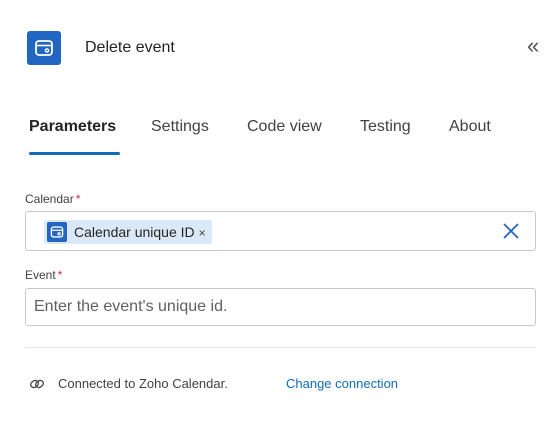  What do you see at coordinates (470, 127) in the screenshot?
I see `tab-about: About` at bounding box center [470, 127].